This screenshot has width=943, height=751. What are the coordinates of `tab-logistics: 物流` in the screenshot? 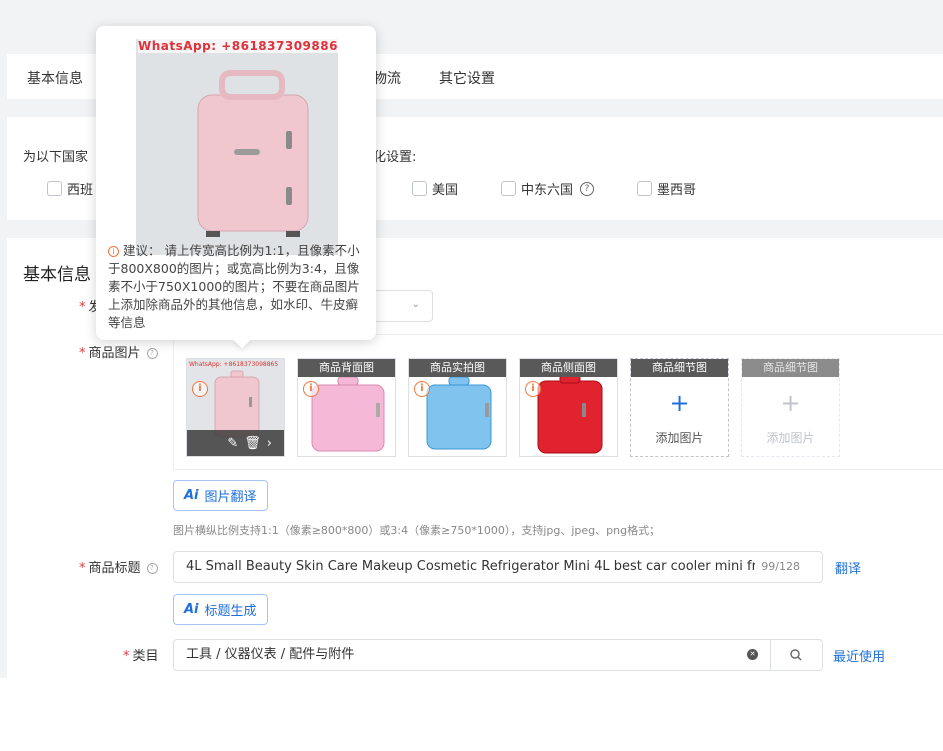 It's located at (387, 78).